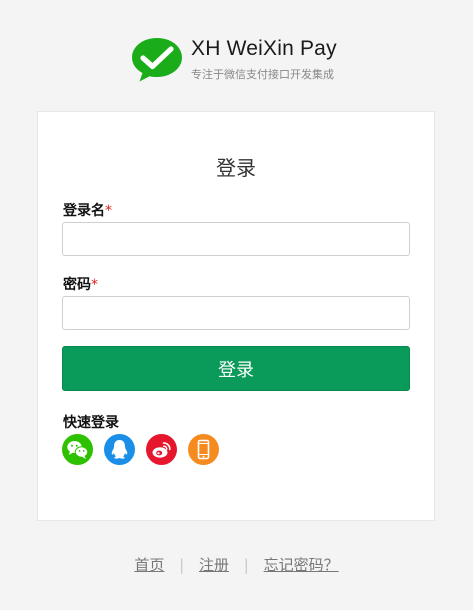 Image resolution: width=473 pixels, height=610 pixels. Describe the element at coordinates (77, 449) in the screenshot. I see `wechat-login-icon` at that location.